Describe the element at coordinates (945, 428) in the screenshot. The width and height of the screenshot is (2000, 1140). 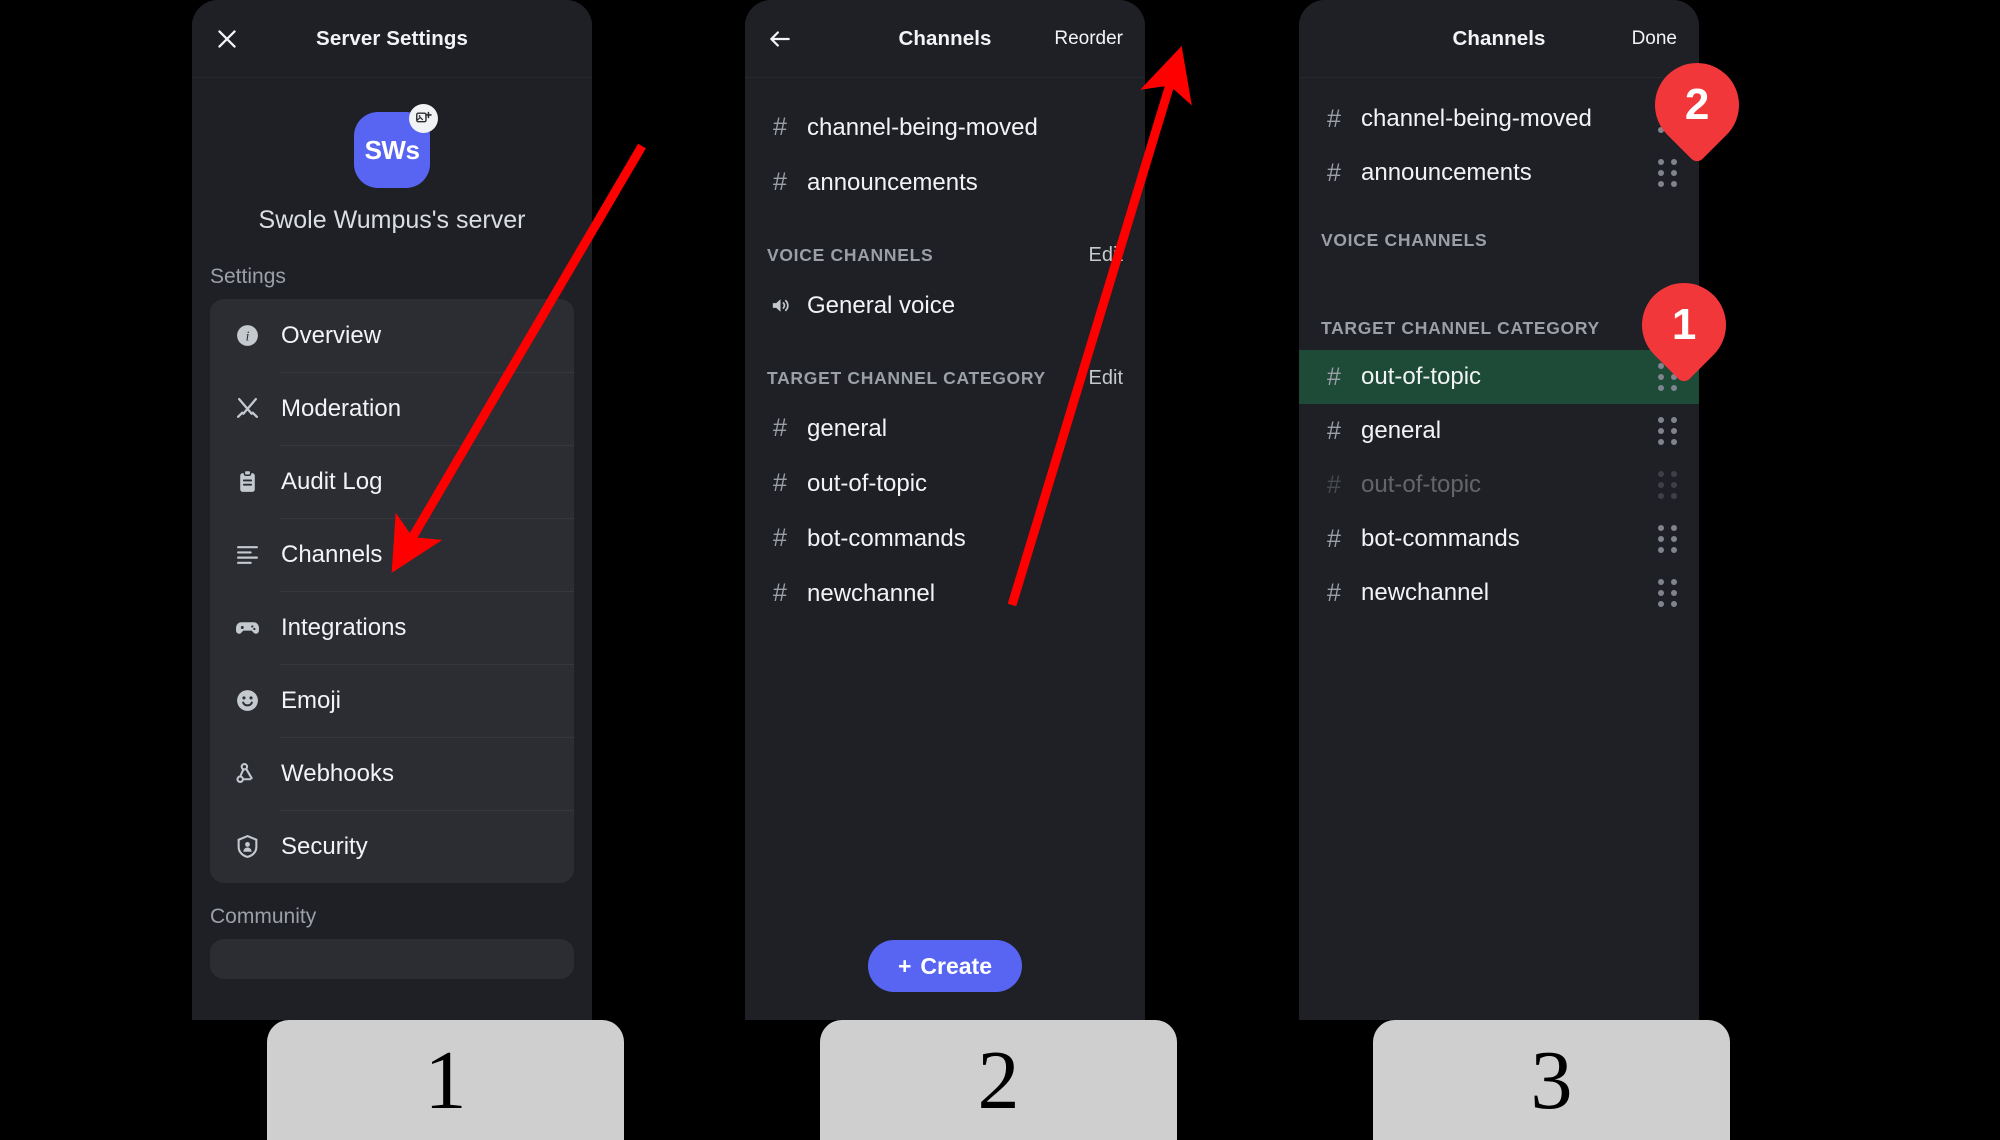
I see `channel-row: # general` at that location.